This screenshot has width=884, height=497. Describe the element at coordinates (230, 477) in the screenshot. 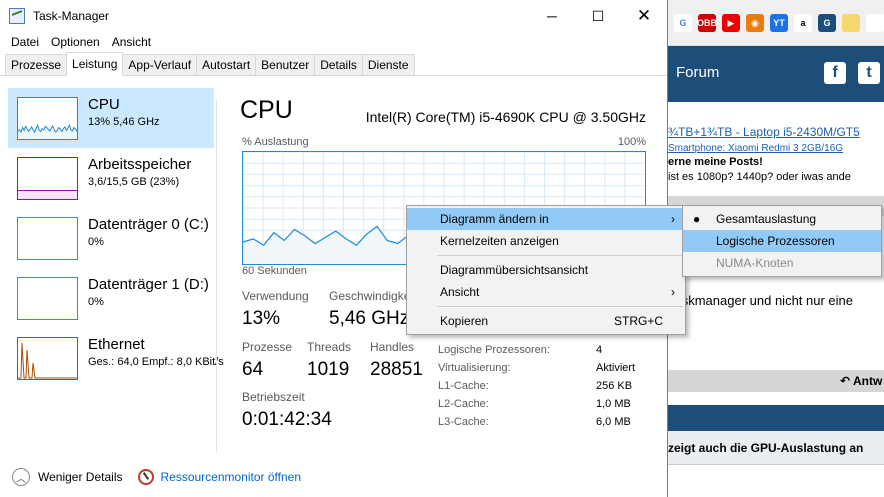

I see `resource-monitor-link: Ressourcenmonitor öffnen` at that location.